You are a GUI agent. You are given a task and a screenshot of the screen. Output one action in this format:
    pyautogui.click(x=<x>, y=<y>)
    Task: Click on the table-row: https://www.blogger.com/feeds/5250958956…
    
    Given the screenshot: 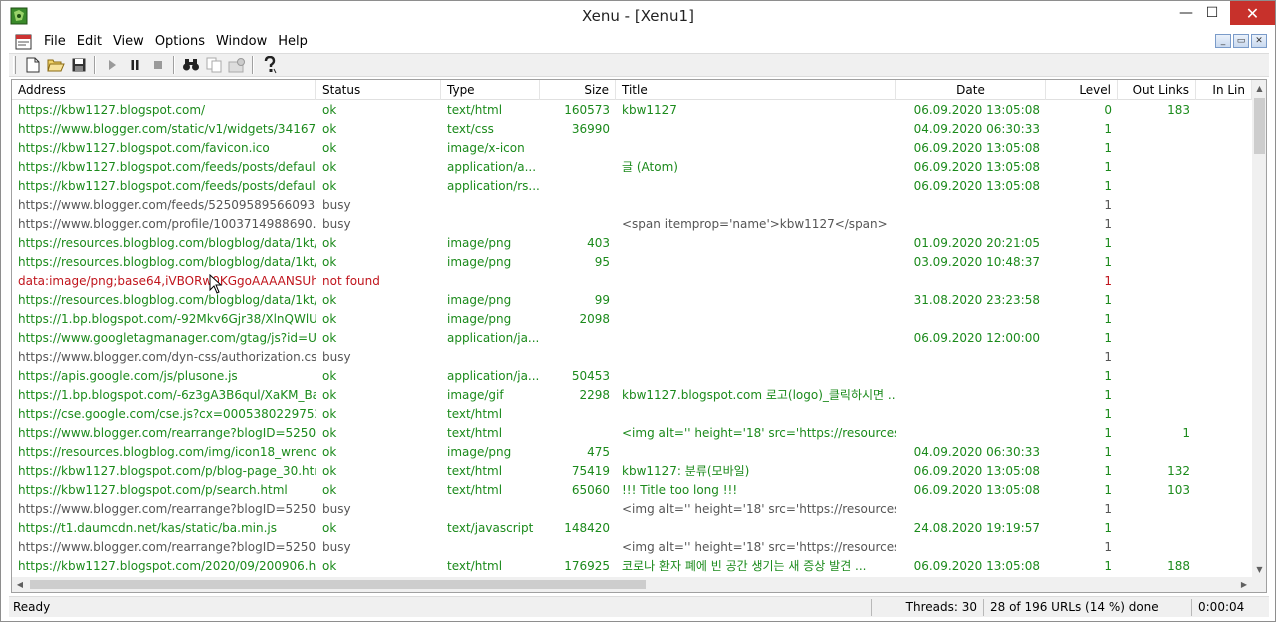 What is the action you would take?
    pyautogui.click(x=632, y=205)
    